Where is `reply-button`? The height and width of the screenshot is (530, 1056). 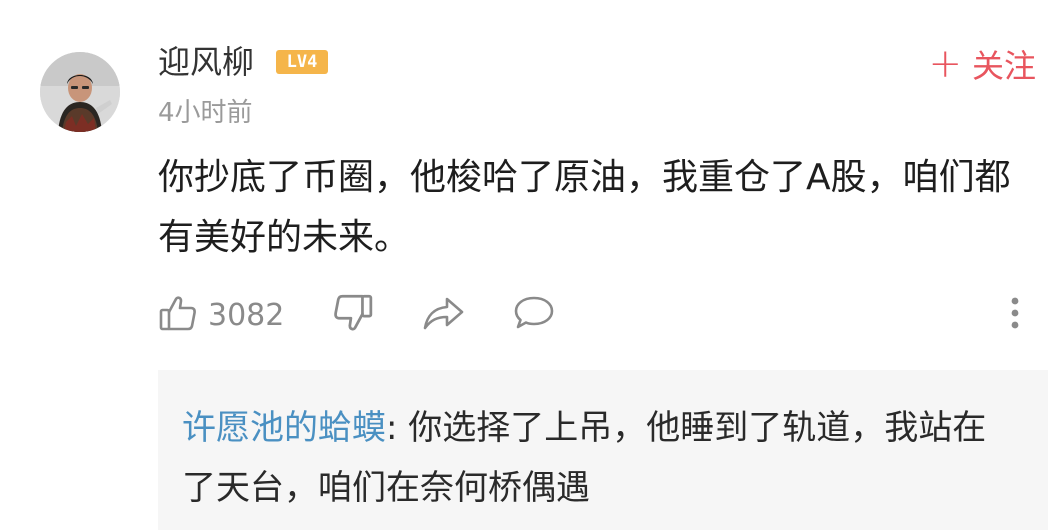 reply-button is located at coordinates (534, 315).